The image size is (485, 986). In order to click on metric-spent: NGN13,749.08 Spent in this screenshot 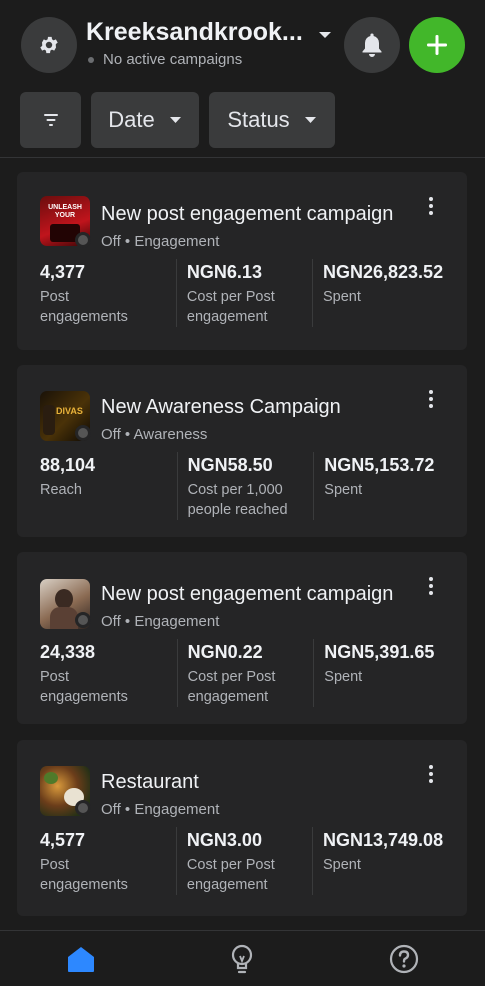, I will do `click(381, 861)`.